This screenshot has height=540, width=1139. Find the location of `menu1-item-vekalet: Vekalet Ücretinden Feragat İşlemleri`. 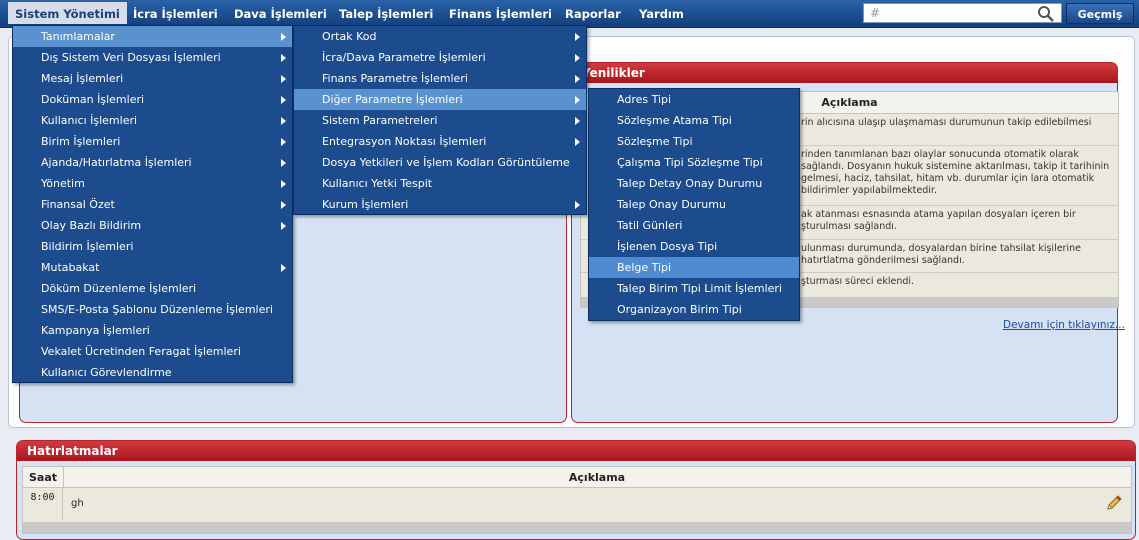

menu1-item-vekalet: Vekalet Ücretinden Feragat İşlemleri is located at coordinates (152, 351).